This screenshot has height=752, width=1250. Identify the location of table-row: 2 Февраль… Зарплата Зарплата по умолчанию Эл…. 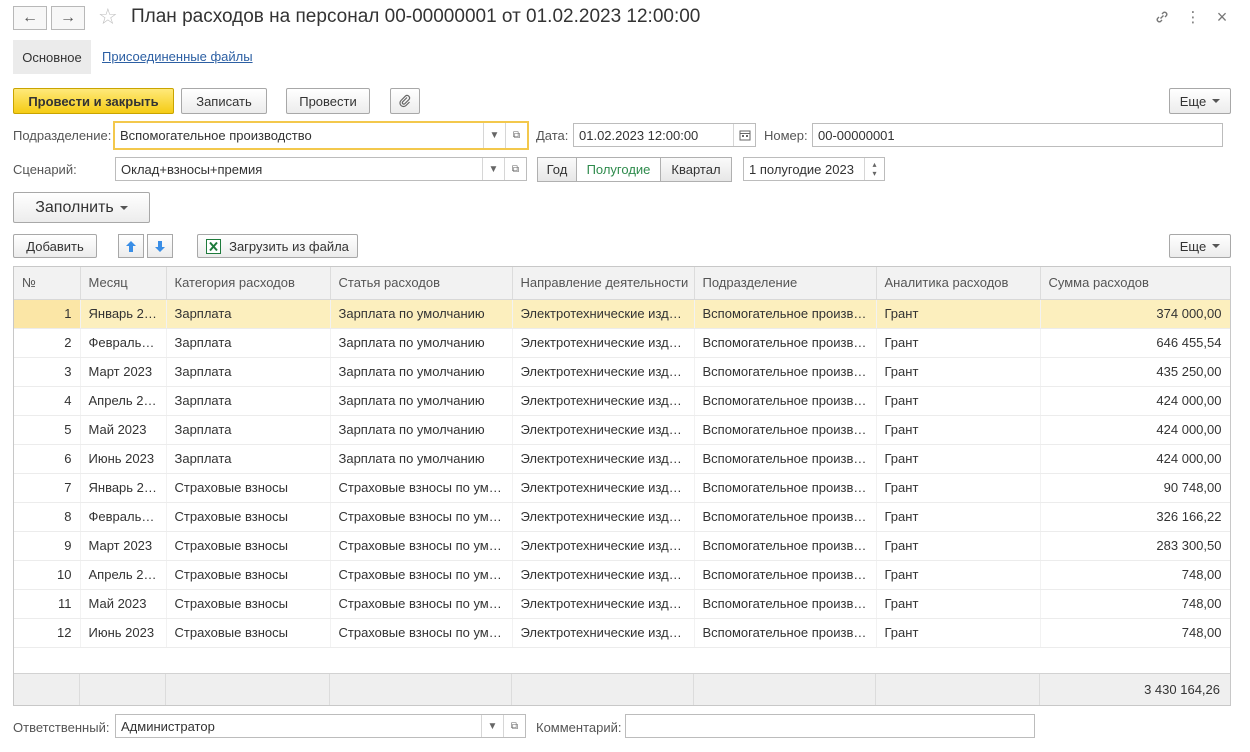
(622, 343).